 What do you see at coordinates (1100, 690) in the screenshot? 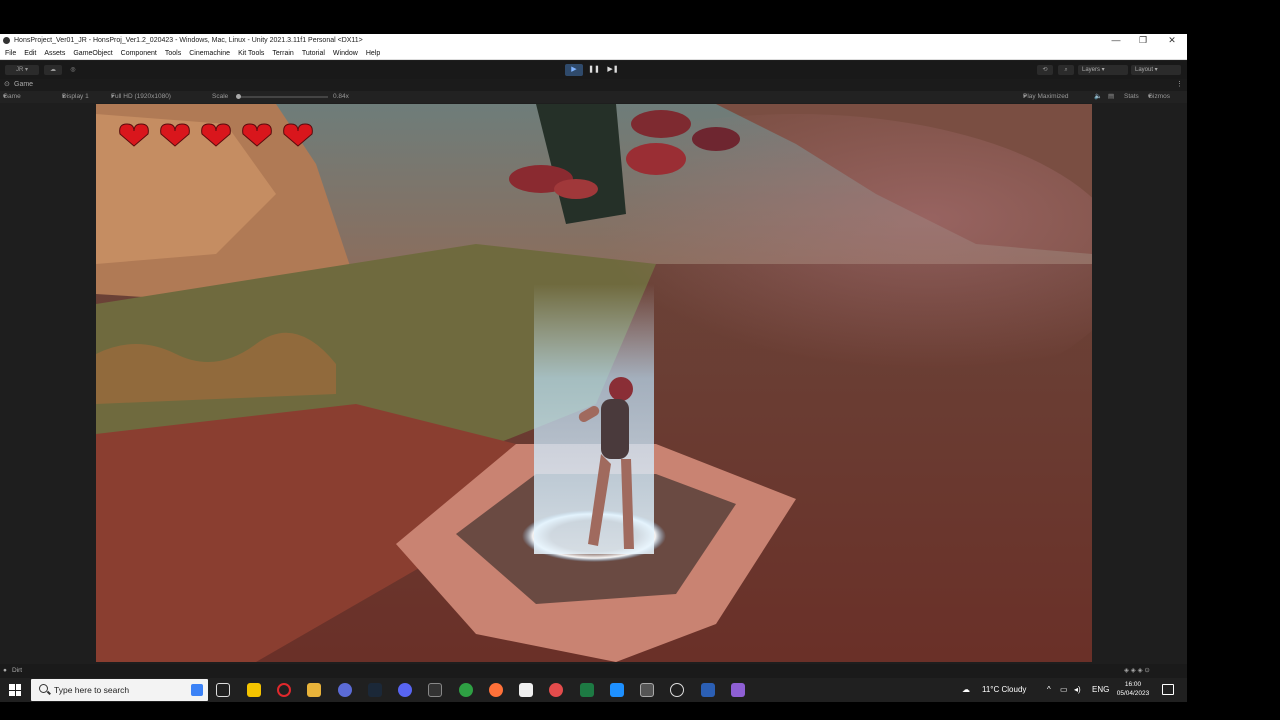
I see `language-indicator: ENG` at bounding box center [1100, 690].